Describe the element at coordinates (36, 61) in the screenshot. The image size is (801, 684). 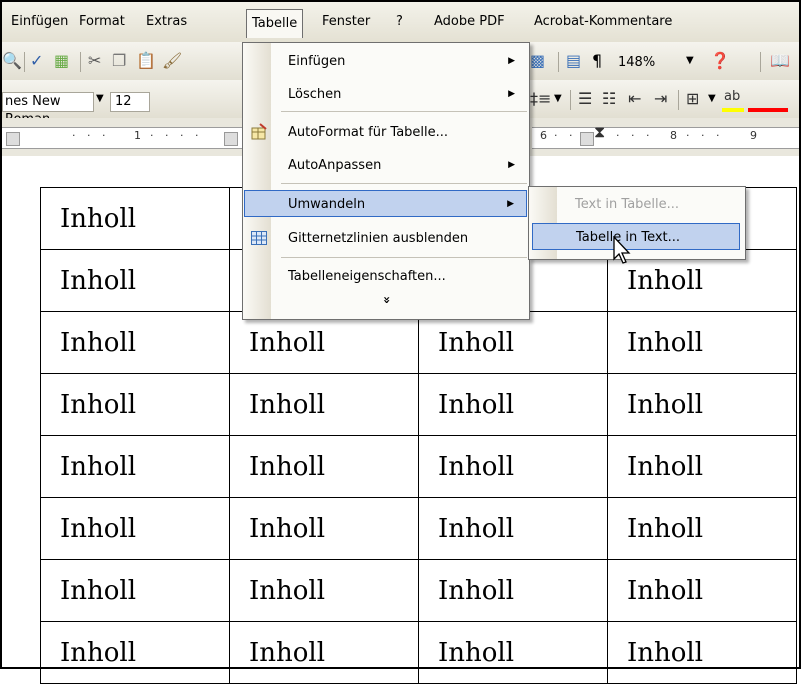
I see `spellcheck-icon: ✓` at that location.